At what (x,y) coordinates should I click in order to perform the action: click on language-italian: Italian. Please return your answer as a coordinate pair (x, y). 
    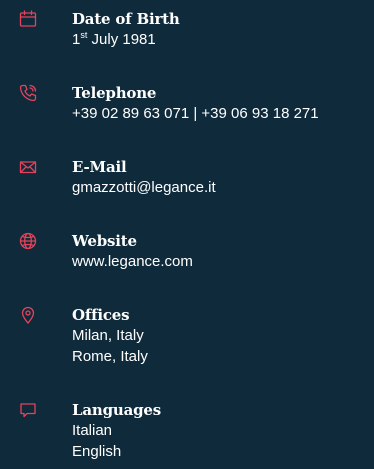
    Looking at the image, I should click on (92, 430).